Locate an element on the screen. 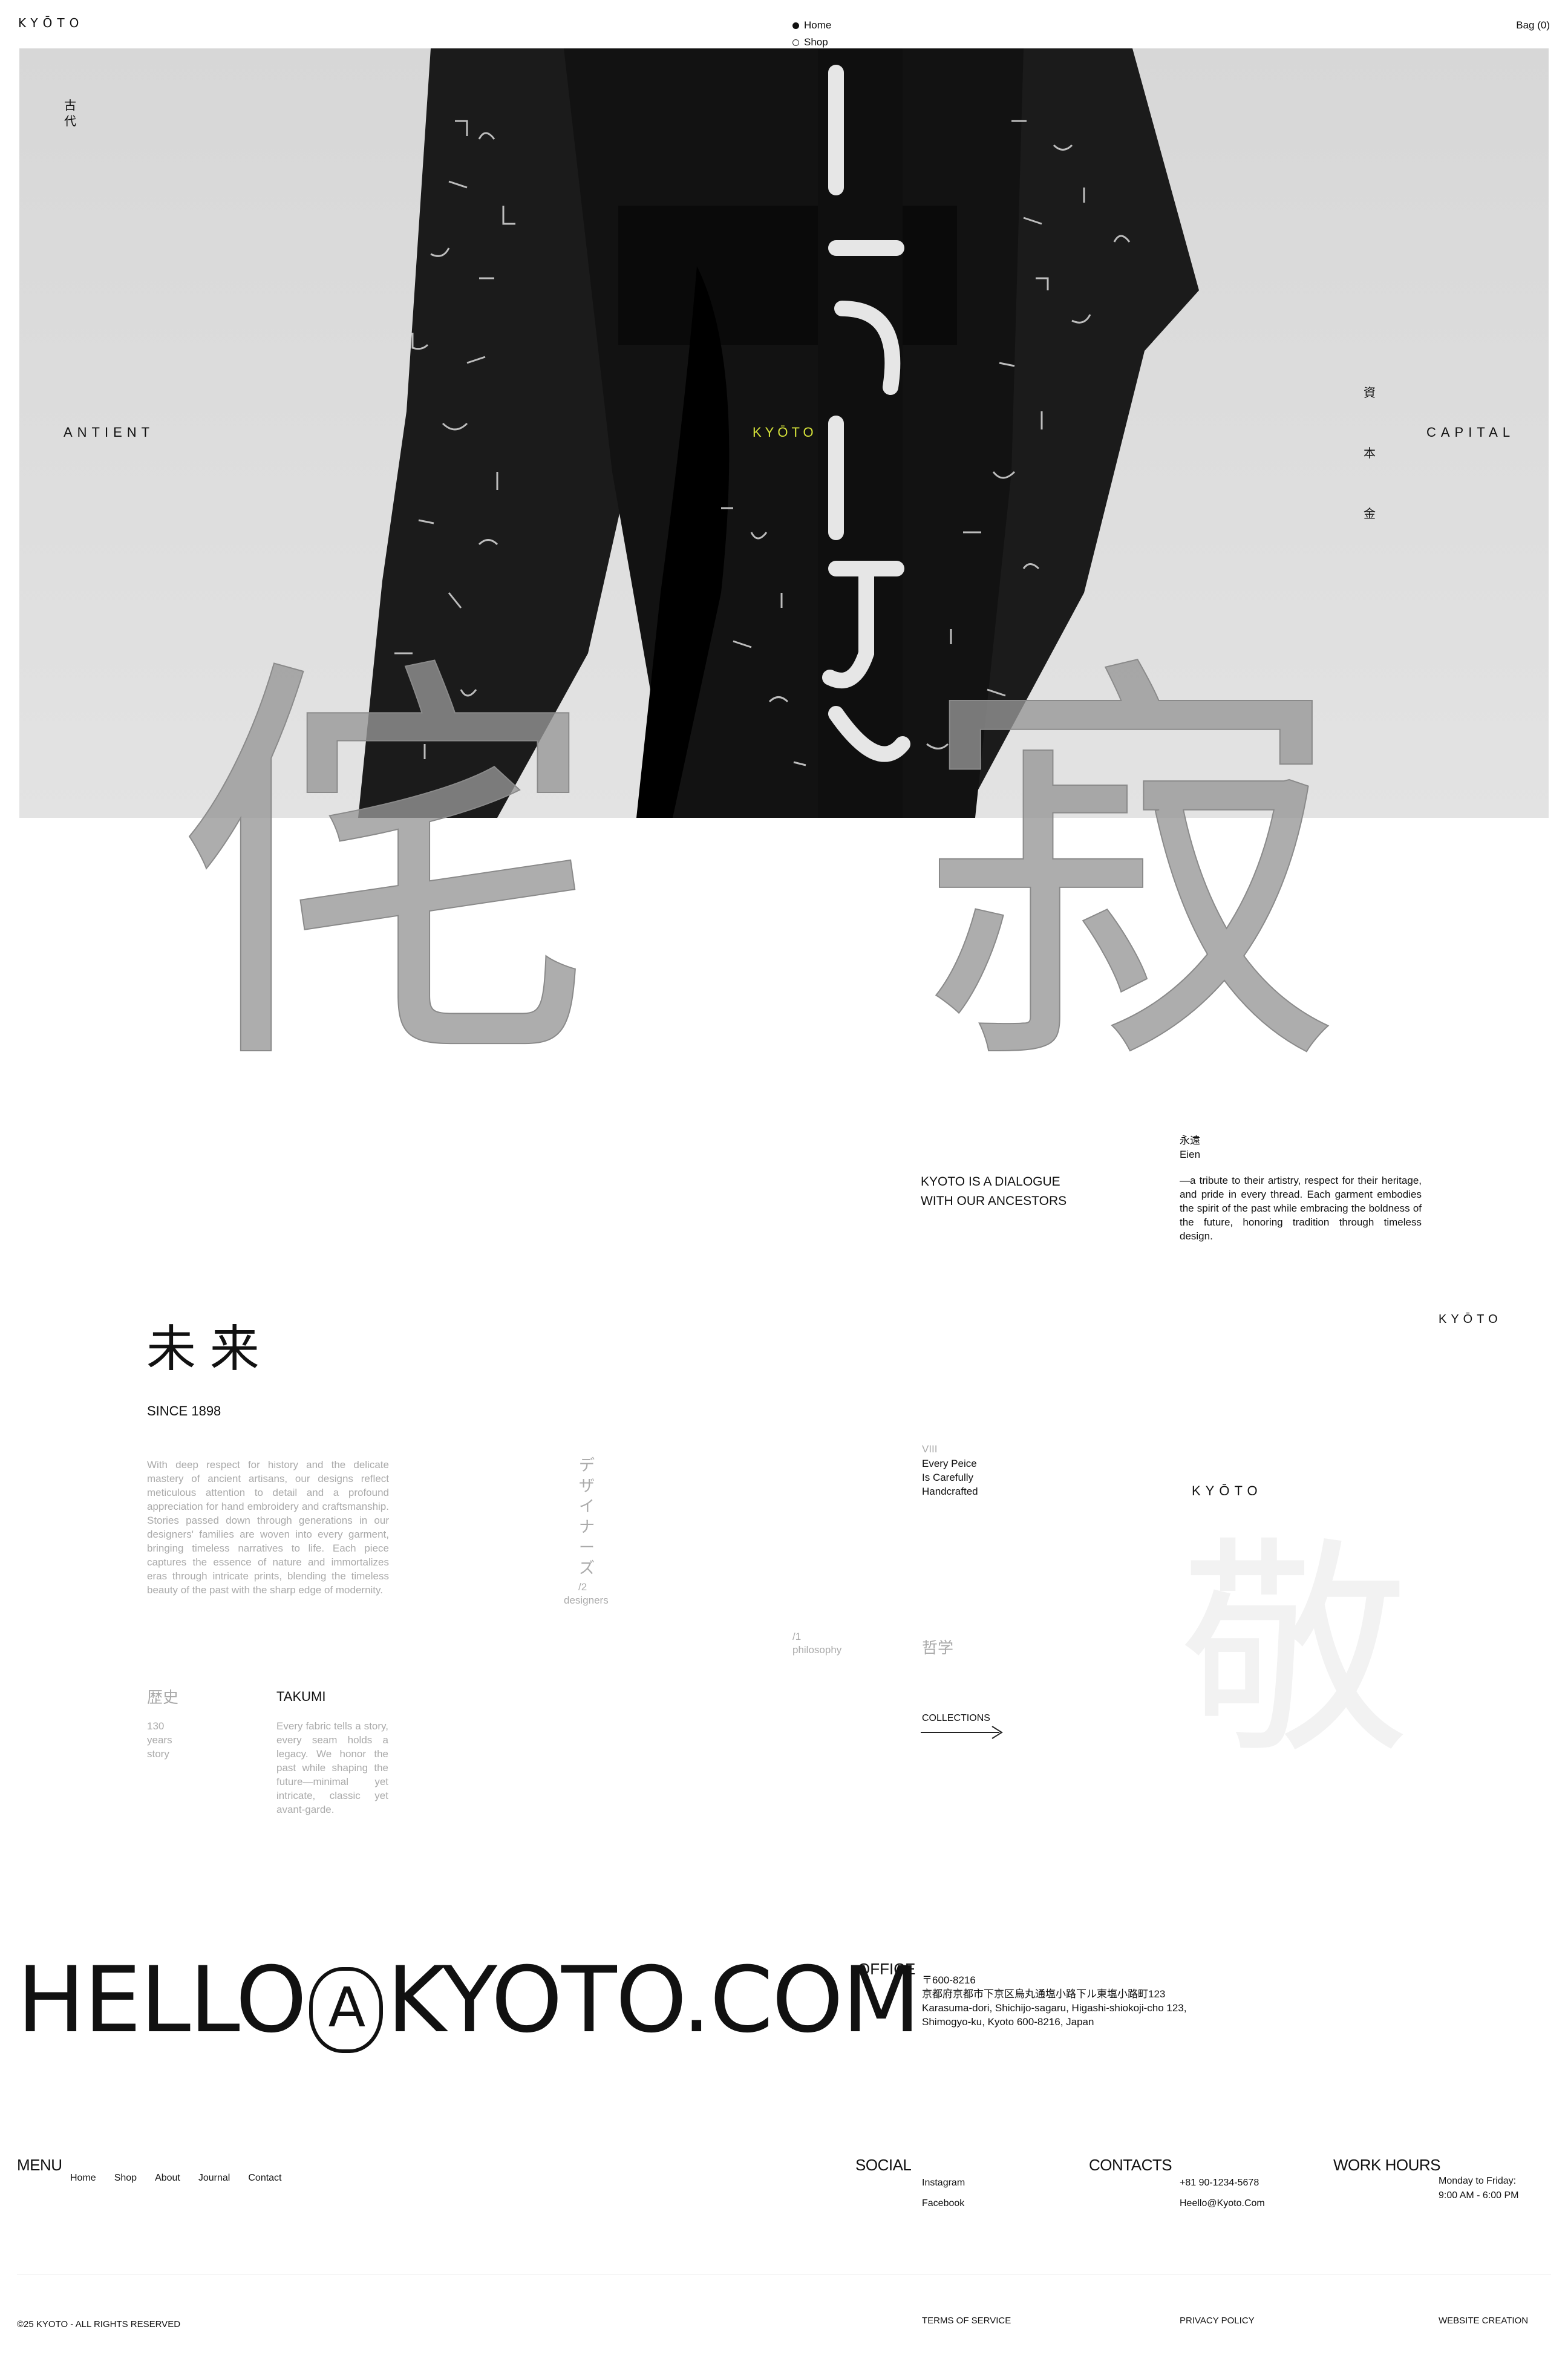 The image size is (1568, 2373). work-hours: Monday to Friday: 9:00 AM - 6:00 PM is located at coordinates (1479, 2188).